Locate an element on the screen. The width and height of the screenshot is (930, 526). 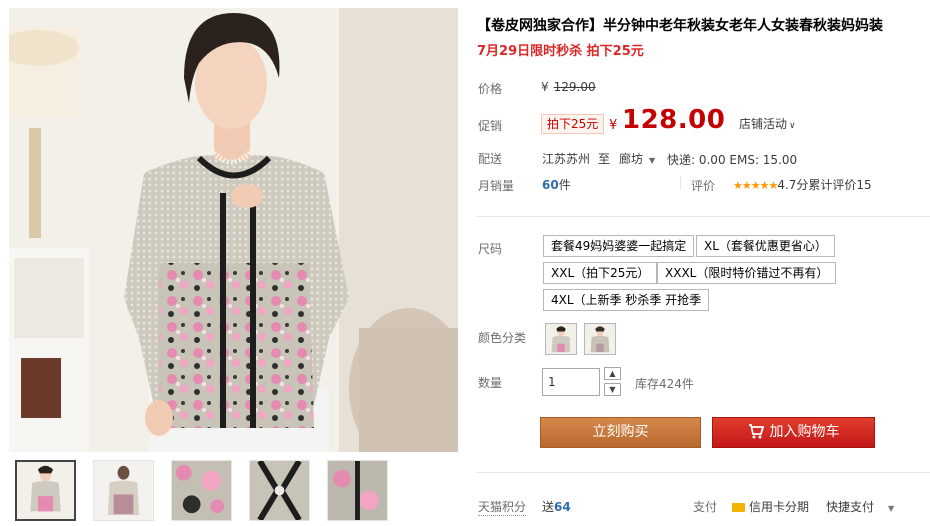
tmall-points: 送64 is located at coordinates (556, 506).